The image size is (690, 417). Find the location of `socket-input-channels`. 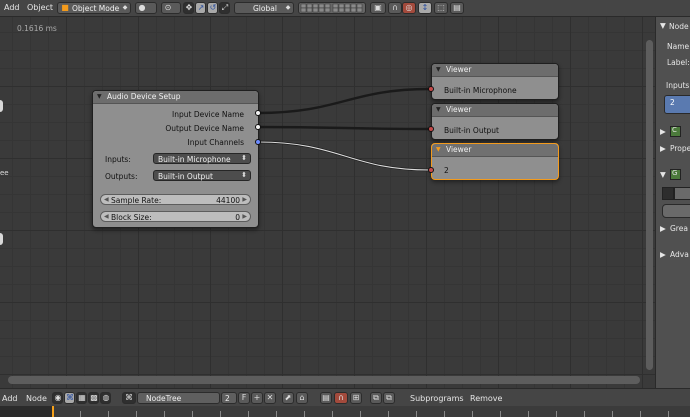

socket-input-channels is located at coordinates (258, 142).